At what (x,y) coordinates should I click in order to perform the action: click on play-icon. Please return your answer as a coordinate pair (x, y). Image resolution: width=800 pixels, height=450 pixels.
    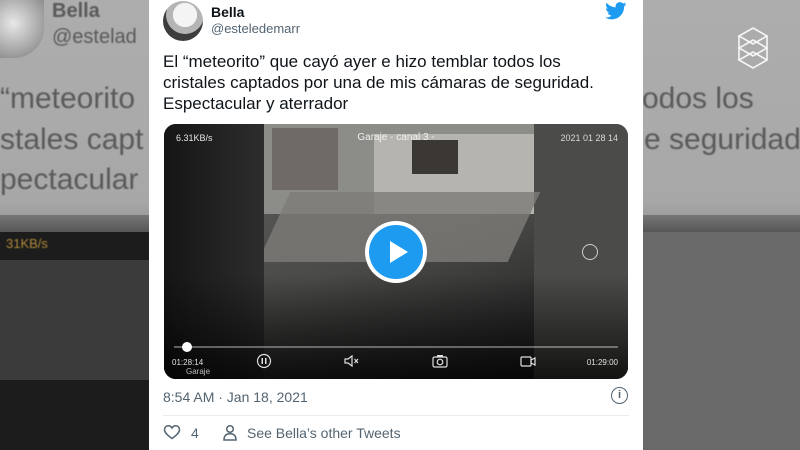
    Looking at the image, I should click on (396, 252).